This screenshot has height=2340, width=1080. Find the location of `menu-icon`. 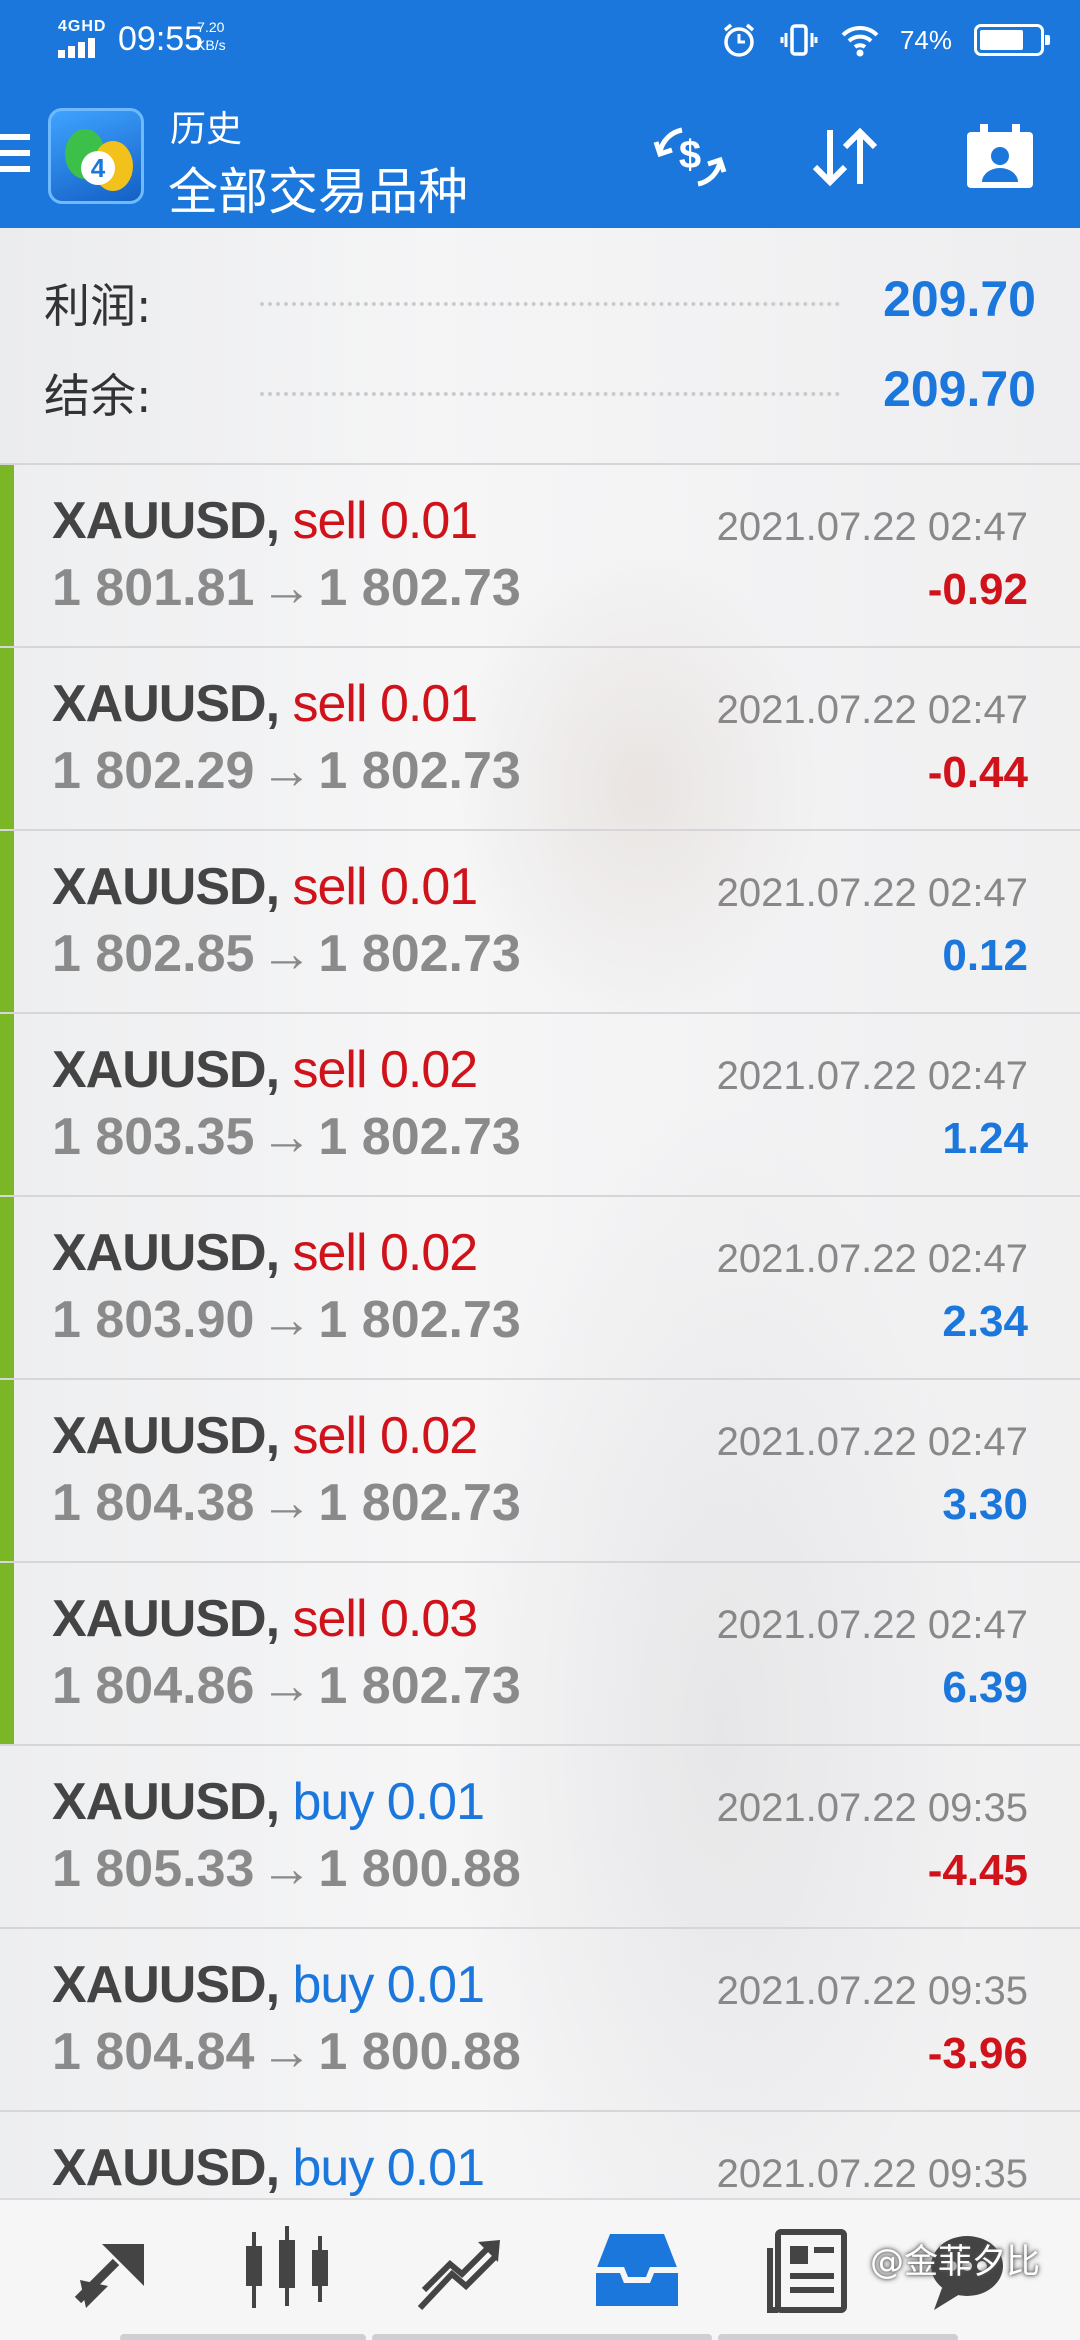

menu-icon is located at coordinates (15, 157).